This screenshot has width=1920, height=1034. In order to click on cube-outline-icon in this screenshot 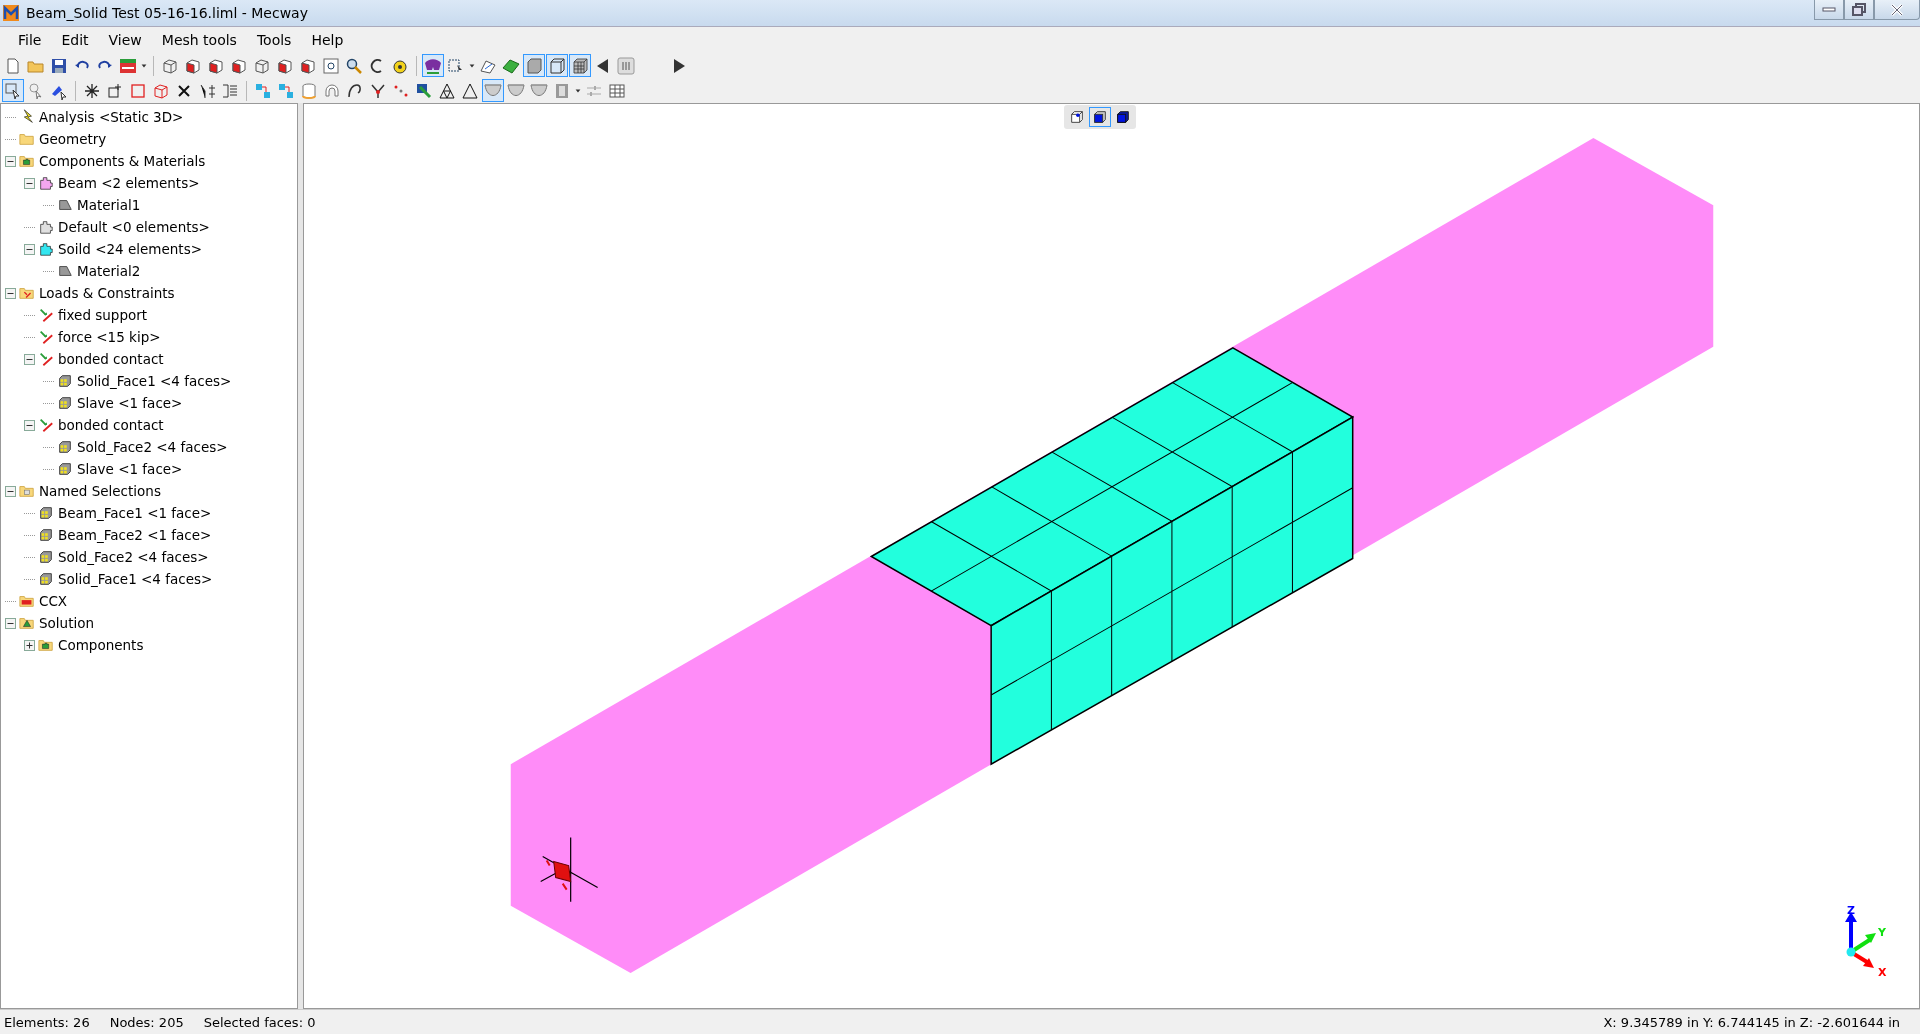, I will do `click(161, 90)`.